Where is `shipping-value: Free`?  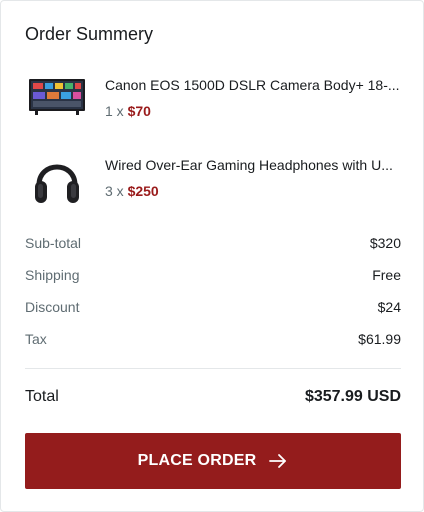 shipping-value: Free is located at coordinates (386, 275).